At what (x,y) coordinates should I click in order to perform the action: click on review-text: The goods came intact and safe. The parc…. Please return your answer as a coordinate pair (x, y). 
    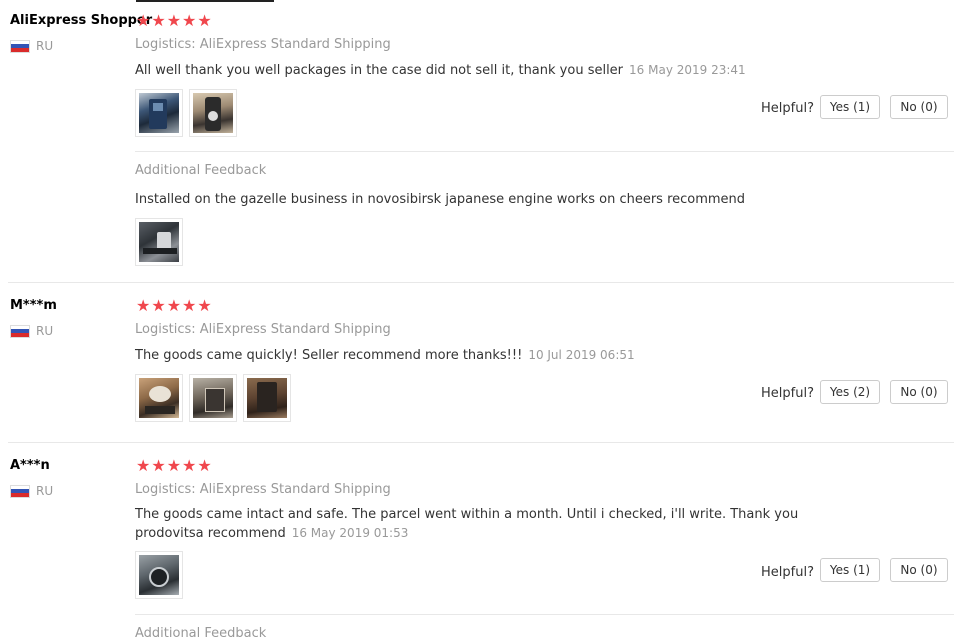
    Looking at the image, I should click on (485, 524).